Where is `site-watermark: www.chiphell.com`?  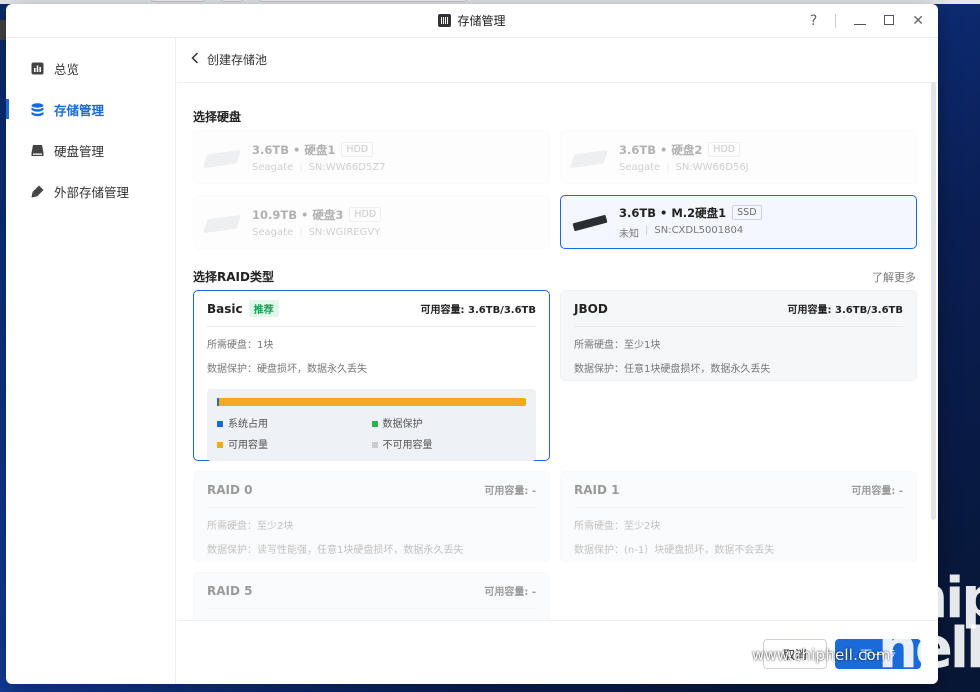 site-watermark: www.chiphell.com is located at coordinates (821, 655).